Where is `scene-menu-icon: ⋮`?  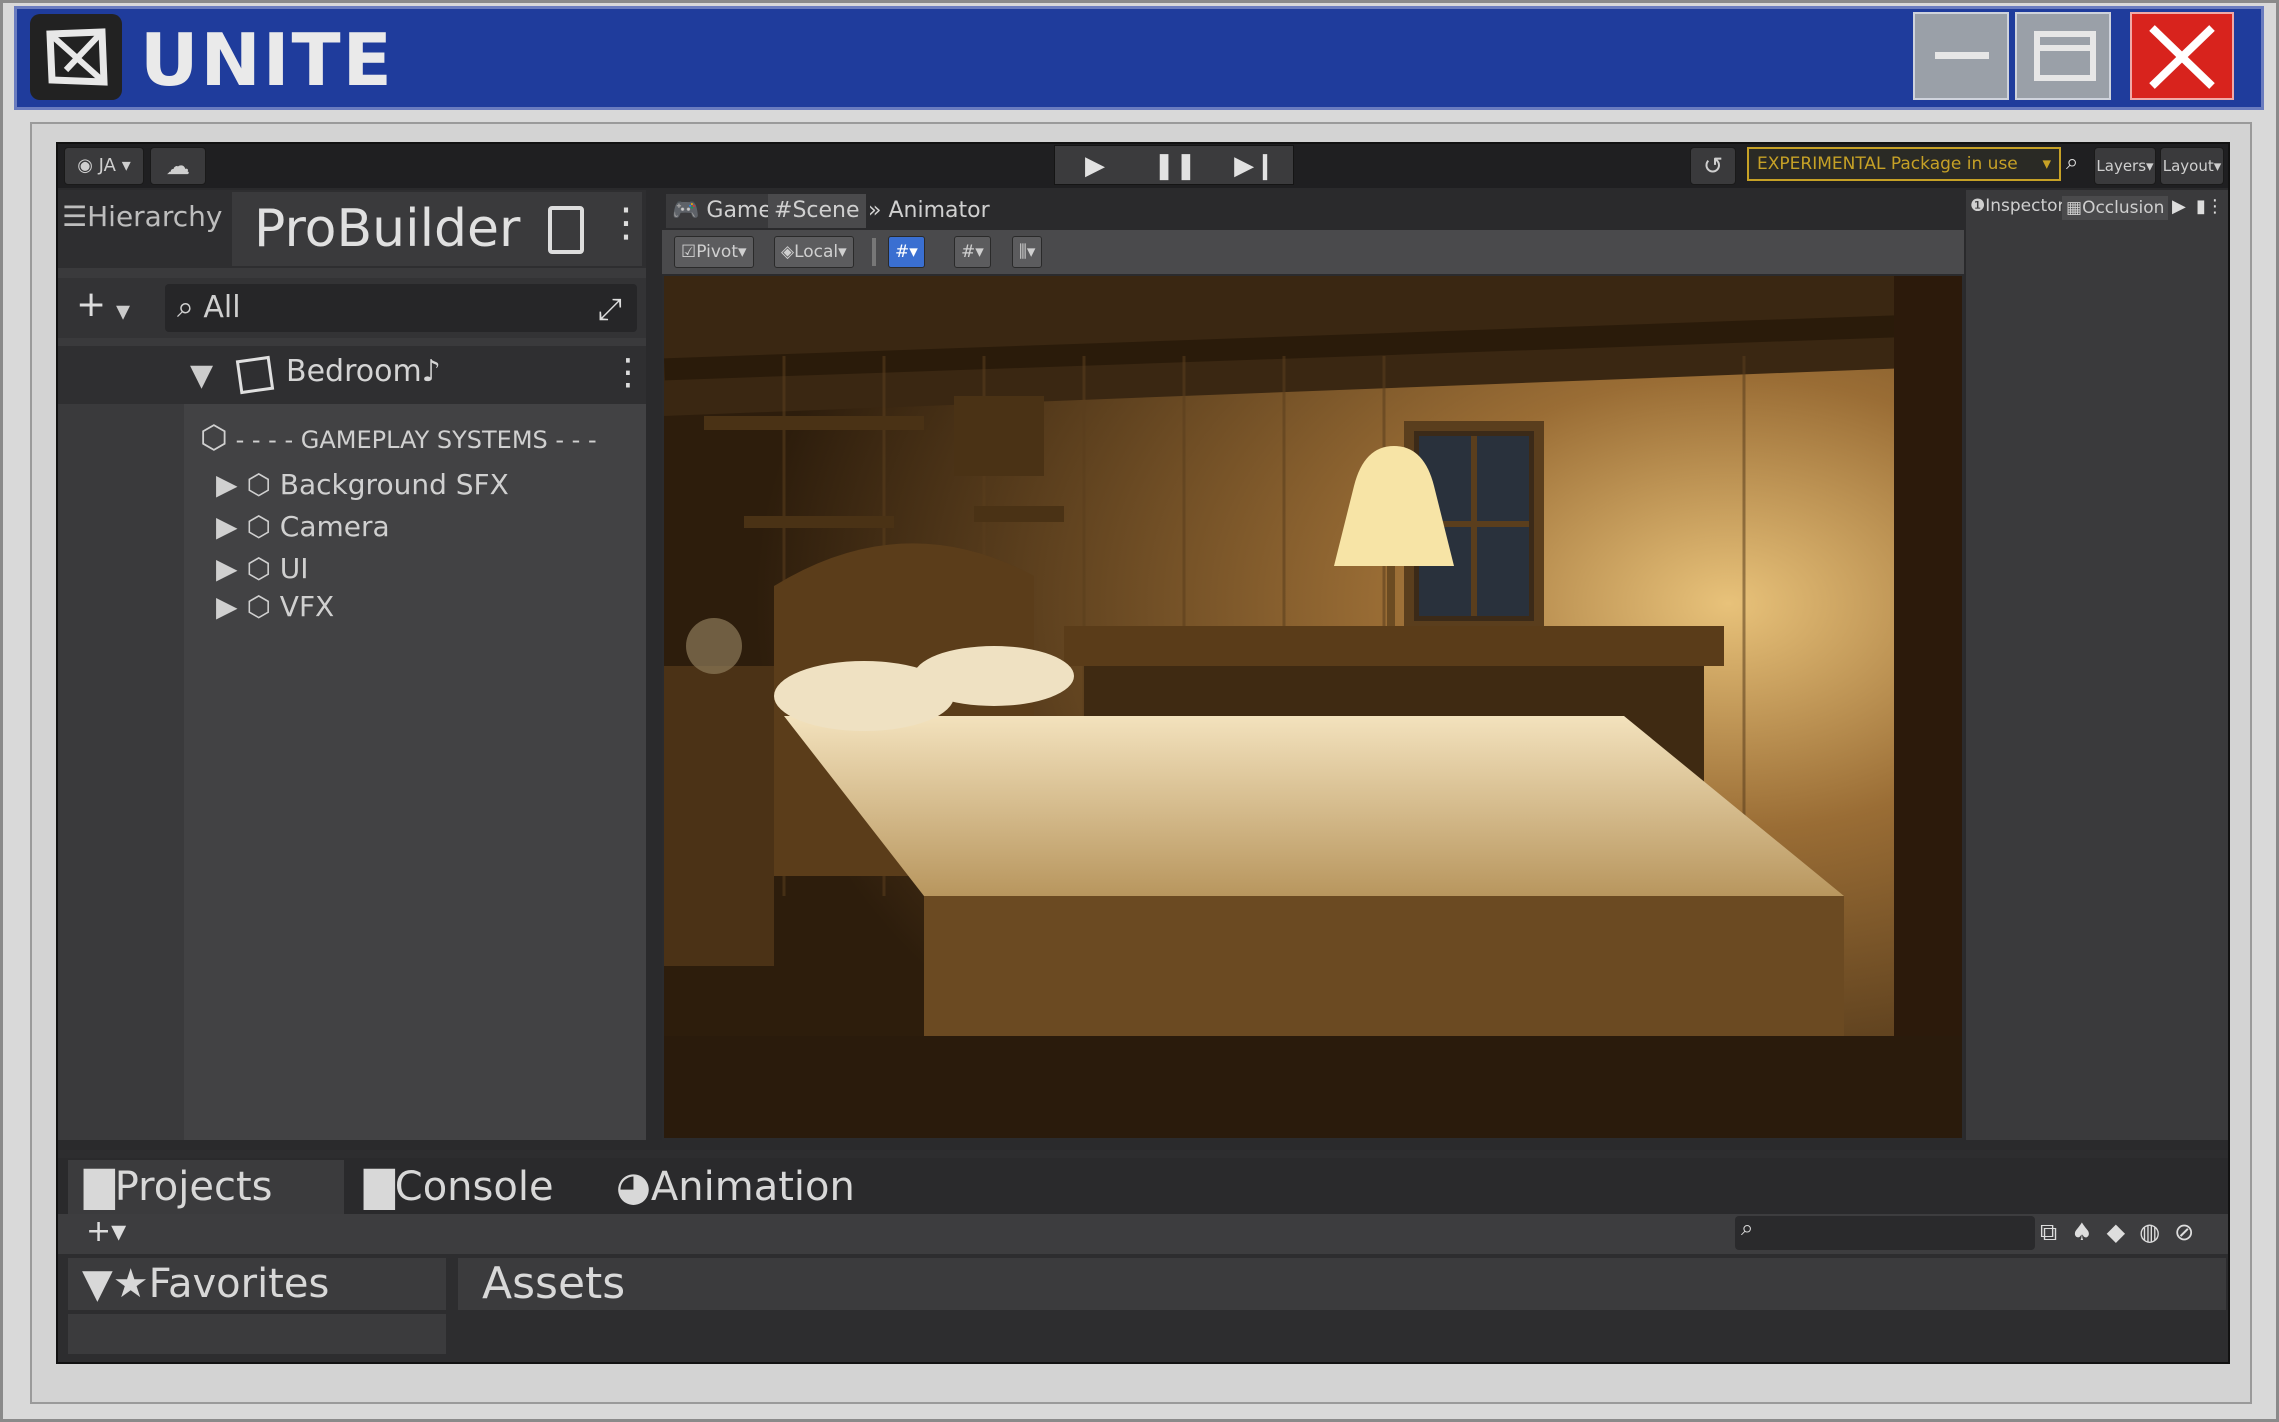 scene-menu-icon: ⋮ is located at coordinates (628, 372).